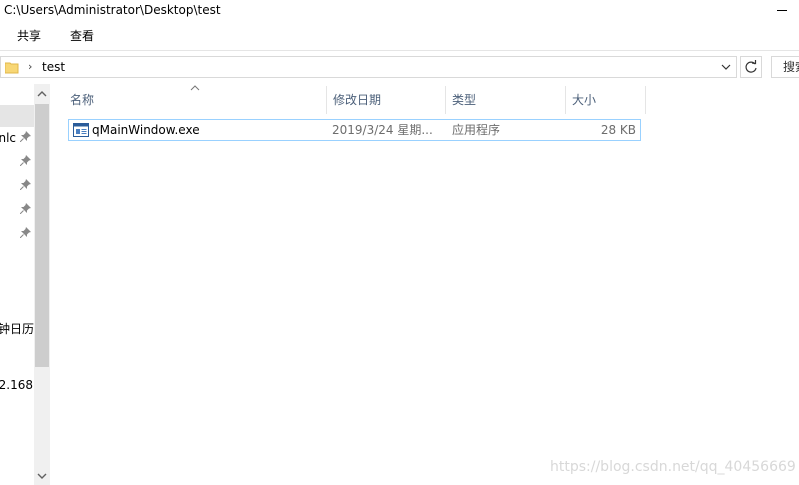 This screenshot has height=485, width=799. What do you see at coordinates (368, 67) in the screenshot?
I see `address-bar: › test` at bounding box center [368, 67].